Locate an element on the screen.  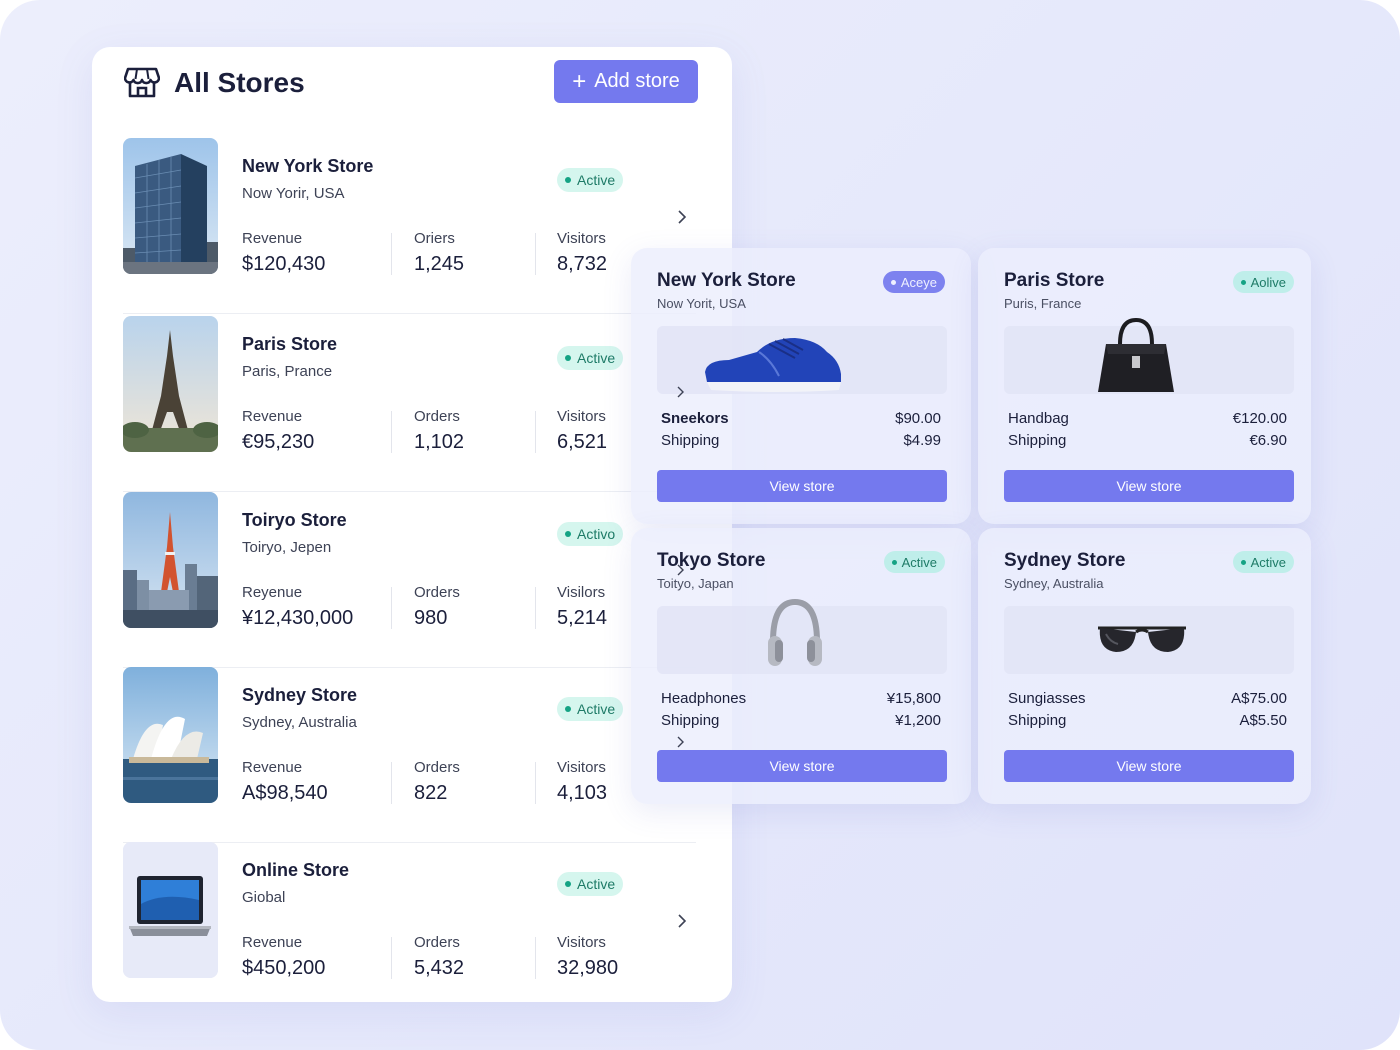
revenue-stat: Revenue A$98,540 is located at coordinates (285, 782).